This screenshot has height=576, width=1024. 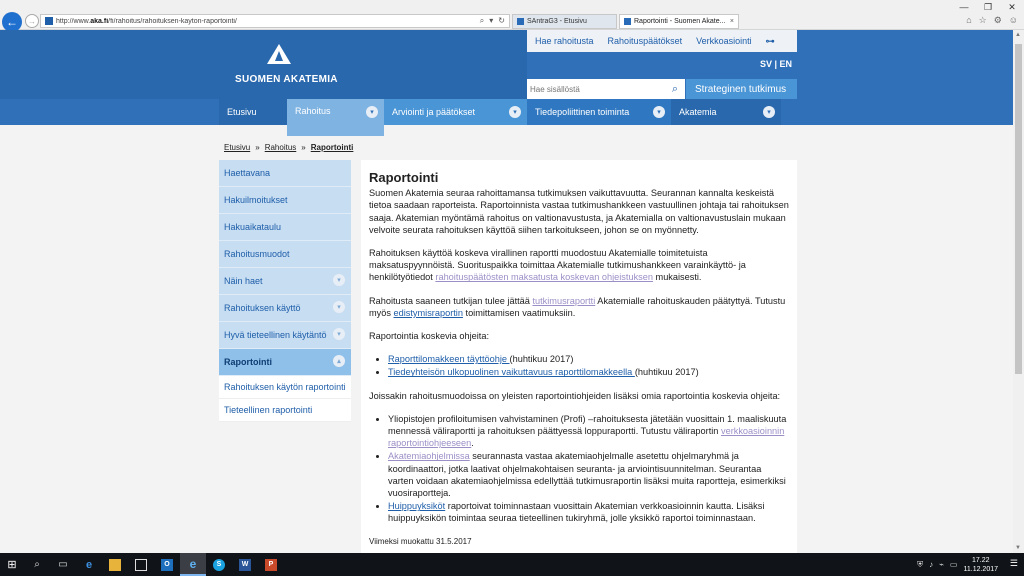 What do you see at coordinates (501, 21) in the screenshot?
I see `refresh-icon: ↻` at bounding box center [501, 21].